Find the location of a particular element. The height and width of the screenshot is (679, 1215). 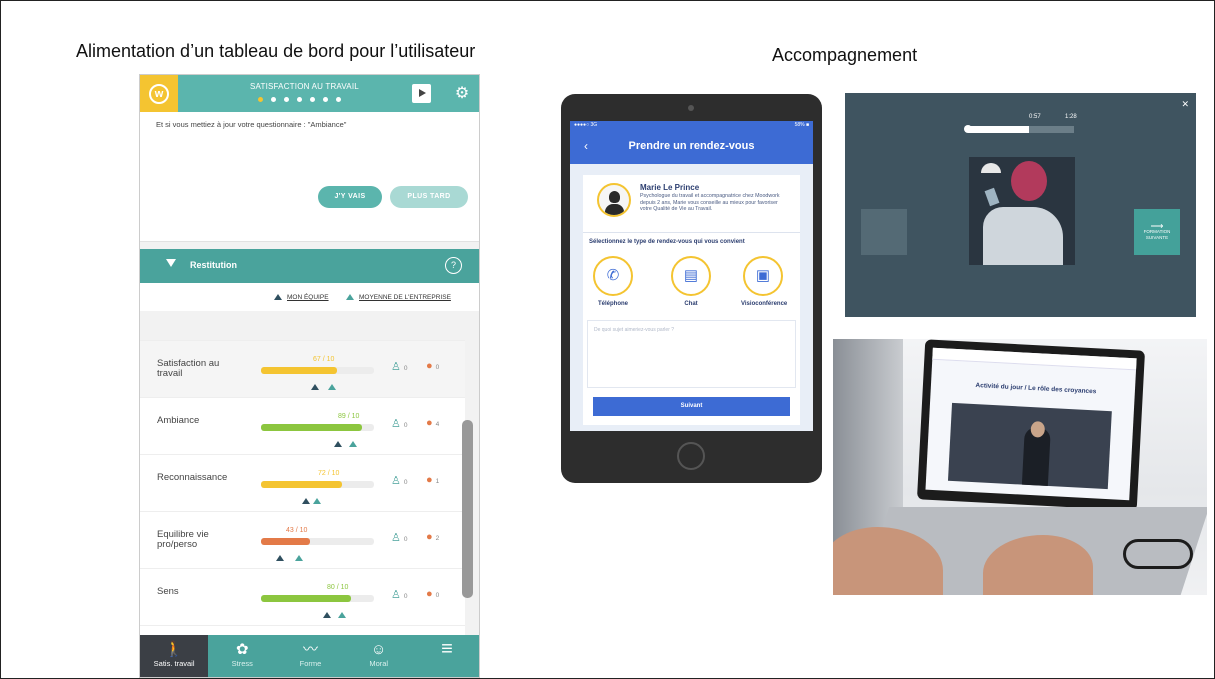

close-icon: ✕ is located at coordinates (1185, 104).